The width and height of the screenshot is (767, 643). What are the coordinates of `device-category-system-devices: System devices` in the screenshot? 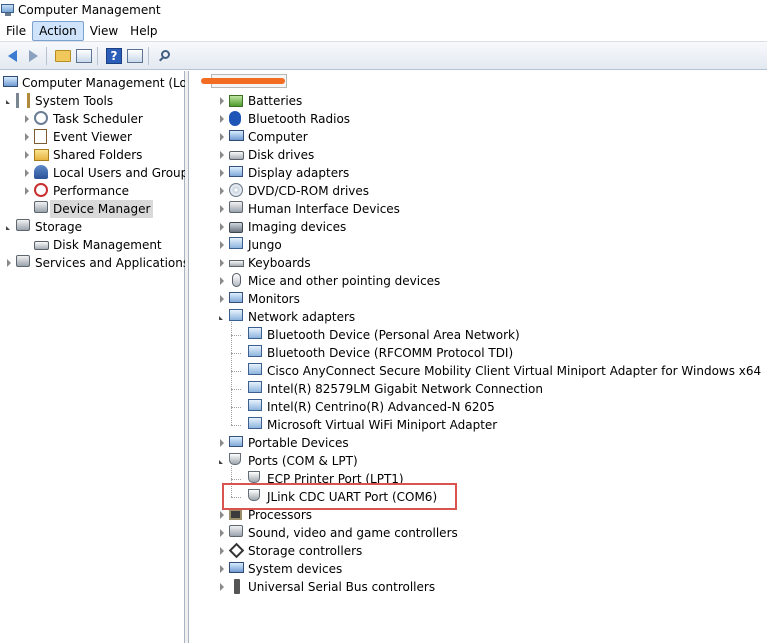 It's located at (279, 569).